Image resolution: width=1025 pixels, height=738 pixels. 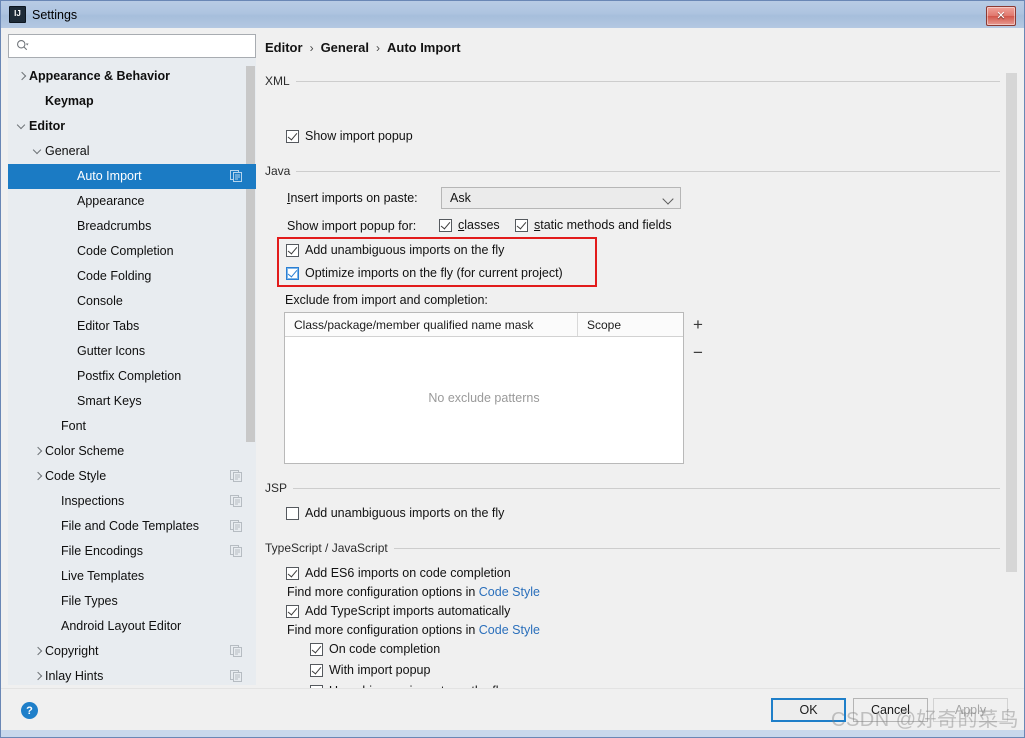 What do you see at coordinates (646, 488) in the screenshot?
I see `group-divider` at bounding box center [646, 488].